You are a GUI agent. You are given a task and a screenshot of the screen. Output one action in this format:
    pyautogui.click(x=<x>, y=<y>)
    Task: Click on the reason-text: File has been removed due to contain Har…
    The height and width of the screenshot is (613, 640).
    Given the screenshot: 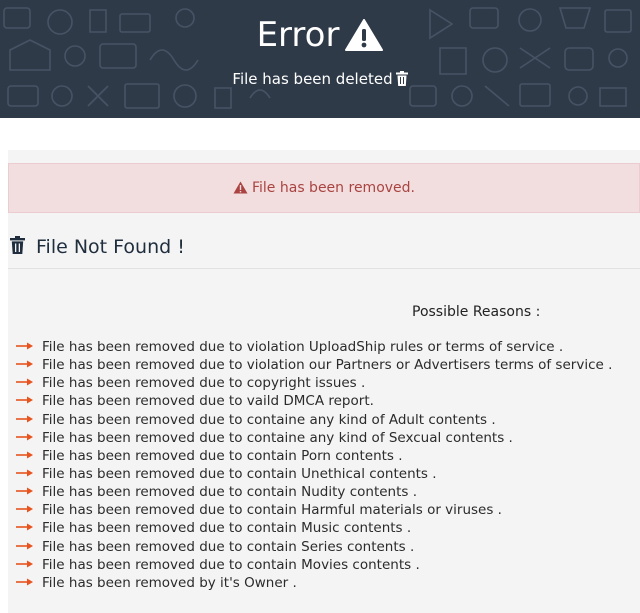 What is the action you would take?
    pyautogui.click(x=272, y=510)
    